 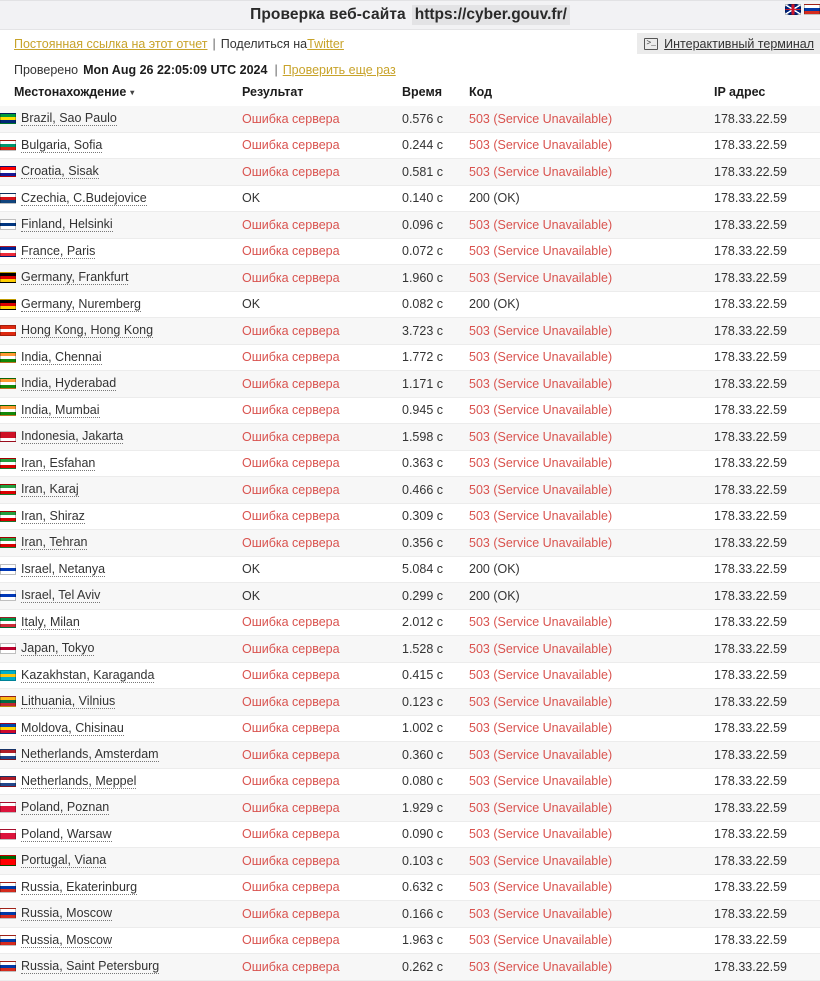 What do you see at coordinates (339, 70) in the screenshot?
I see `recheck-link: Проверить еще раз` at bounding box center [339, 70].